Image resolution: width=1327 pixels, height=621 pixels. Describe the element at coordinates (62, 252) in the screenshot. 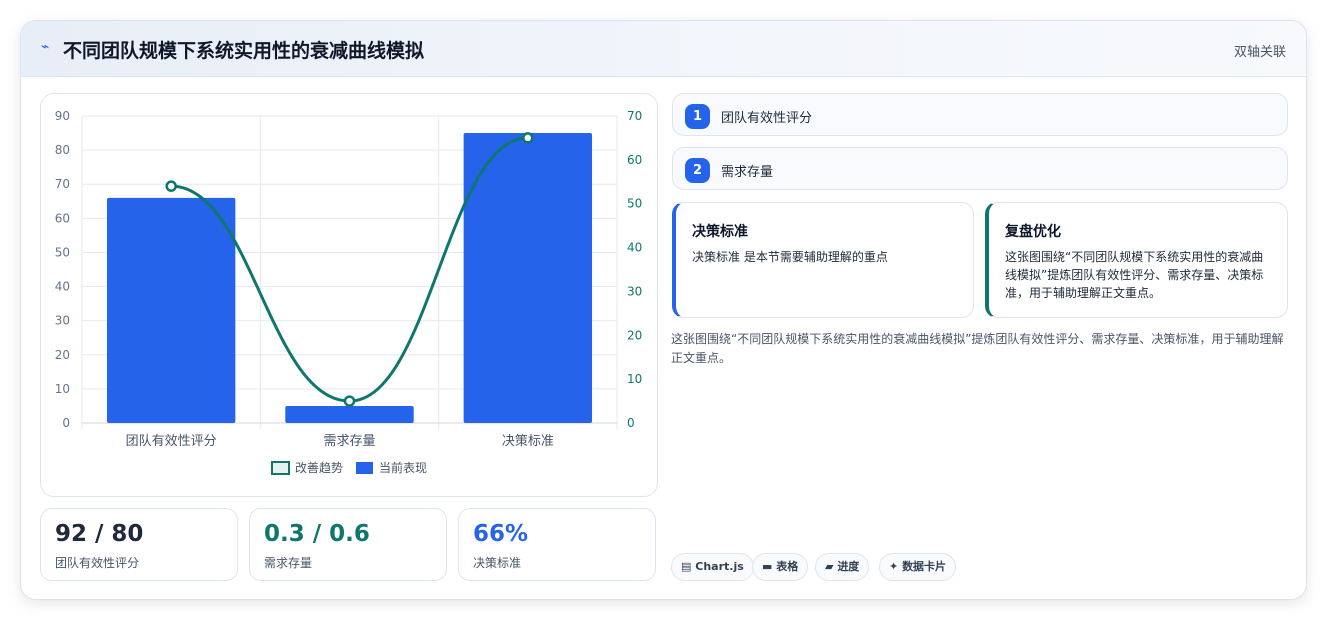

I see `y-tick-label: 50` at that location.